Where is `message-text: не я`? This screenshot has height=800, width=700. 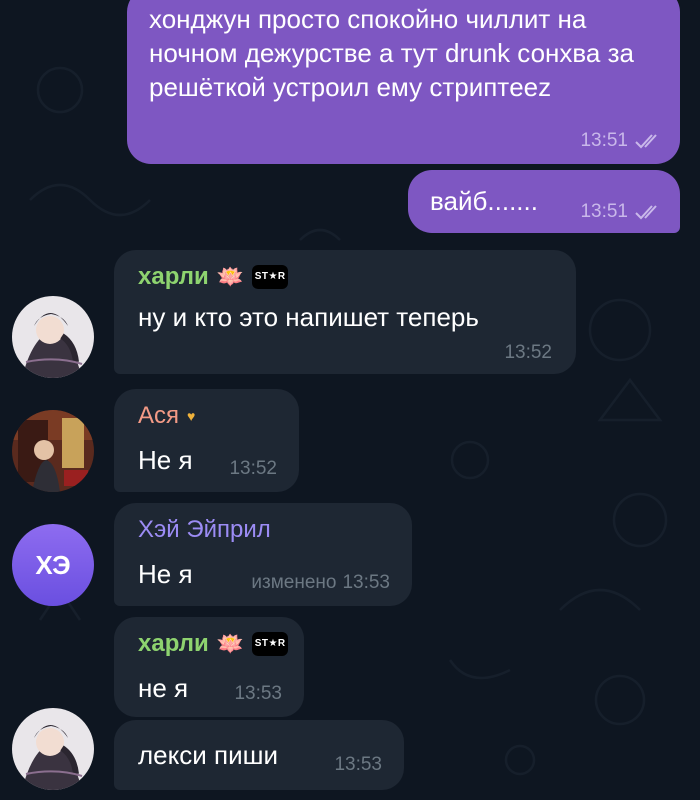 message-text: не я is located at coordinates (163, 688).